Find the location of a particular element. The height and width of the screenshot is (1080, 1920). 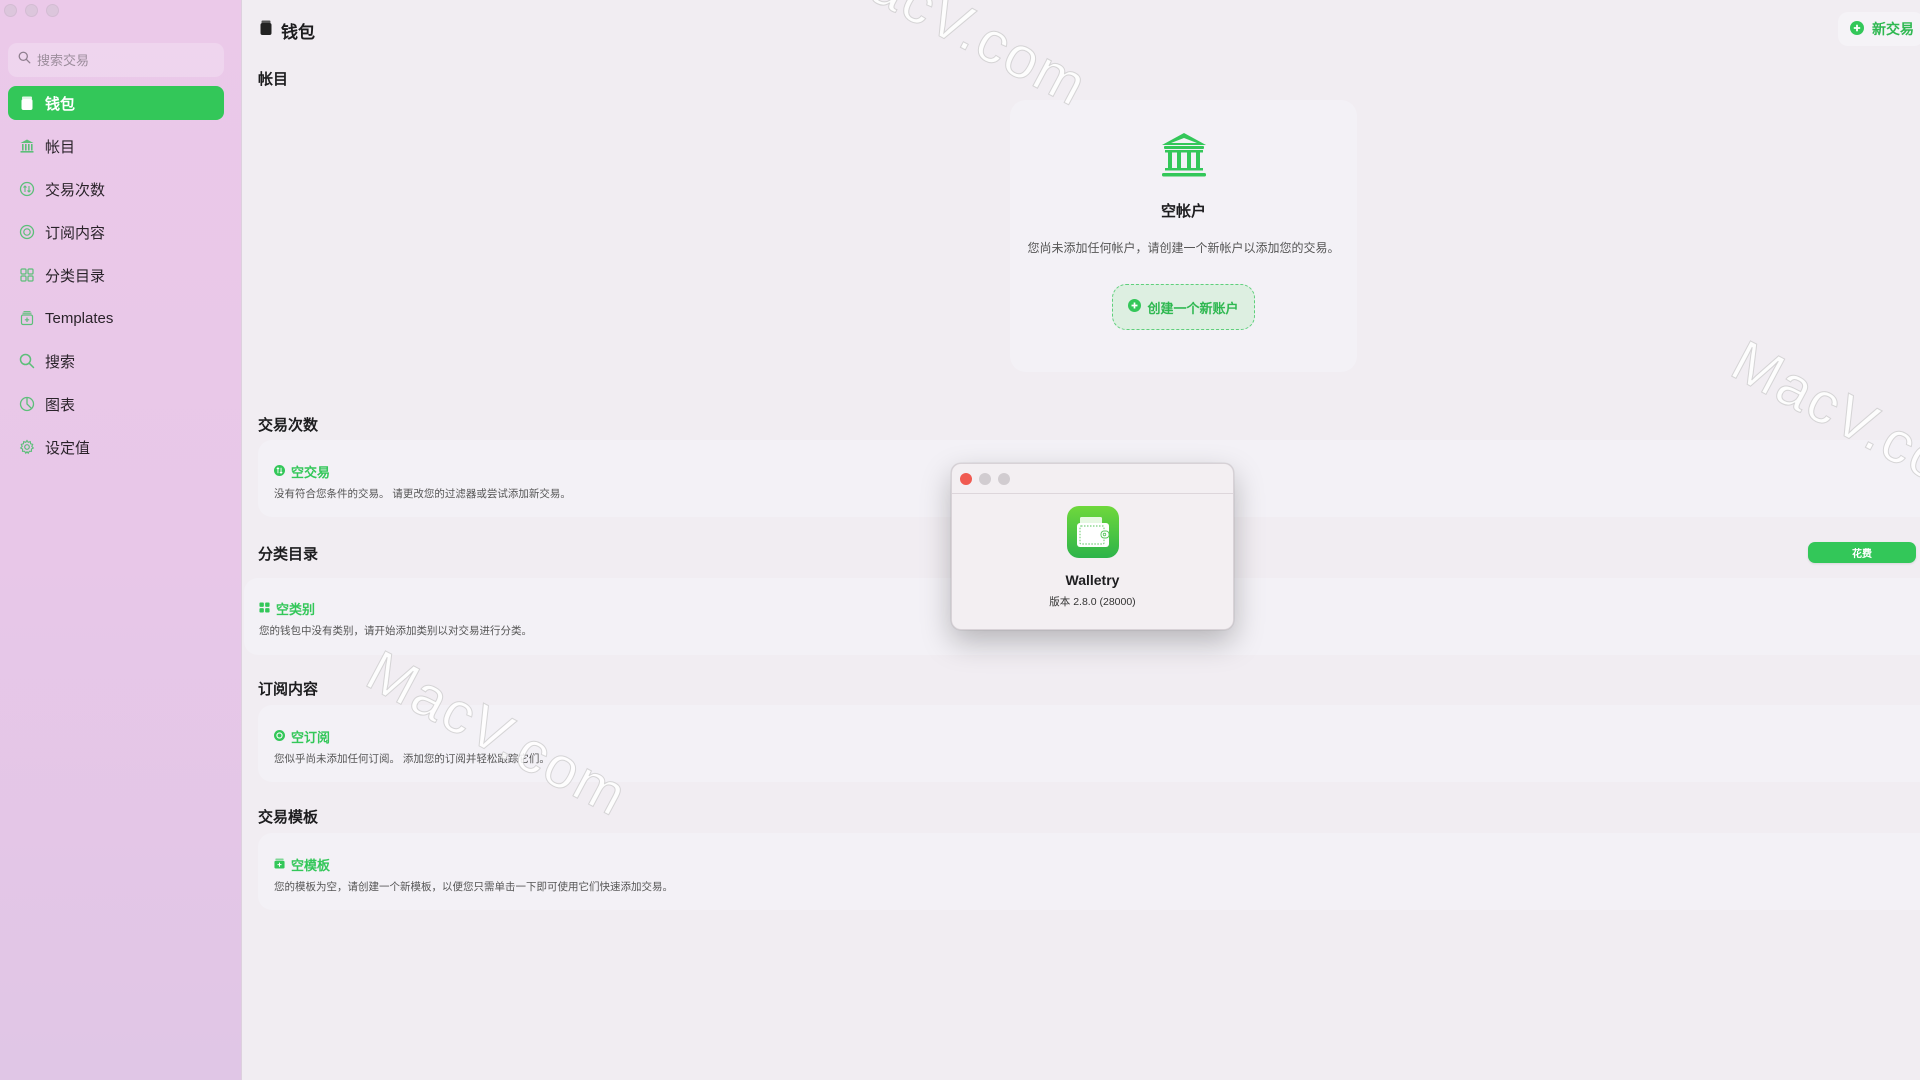

new-transaction-label: 新交易 is located at coordinates (1893, 29).